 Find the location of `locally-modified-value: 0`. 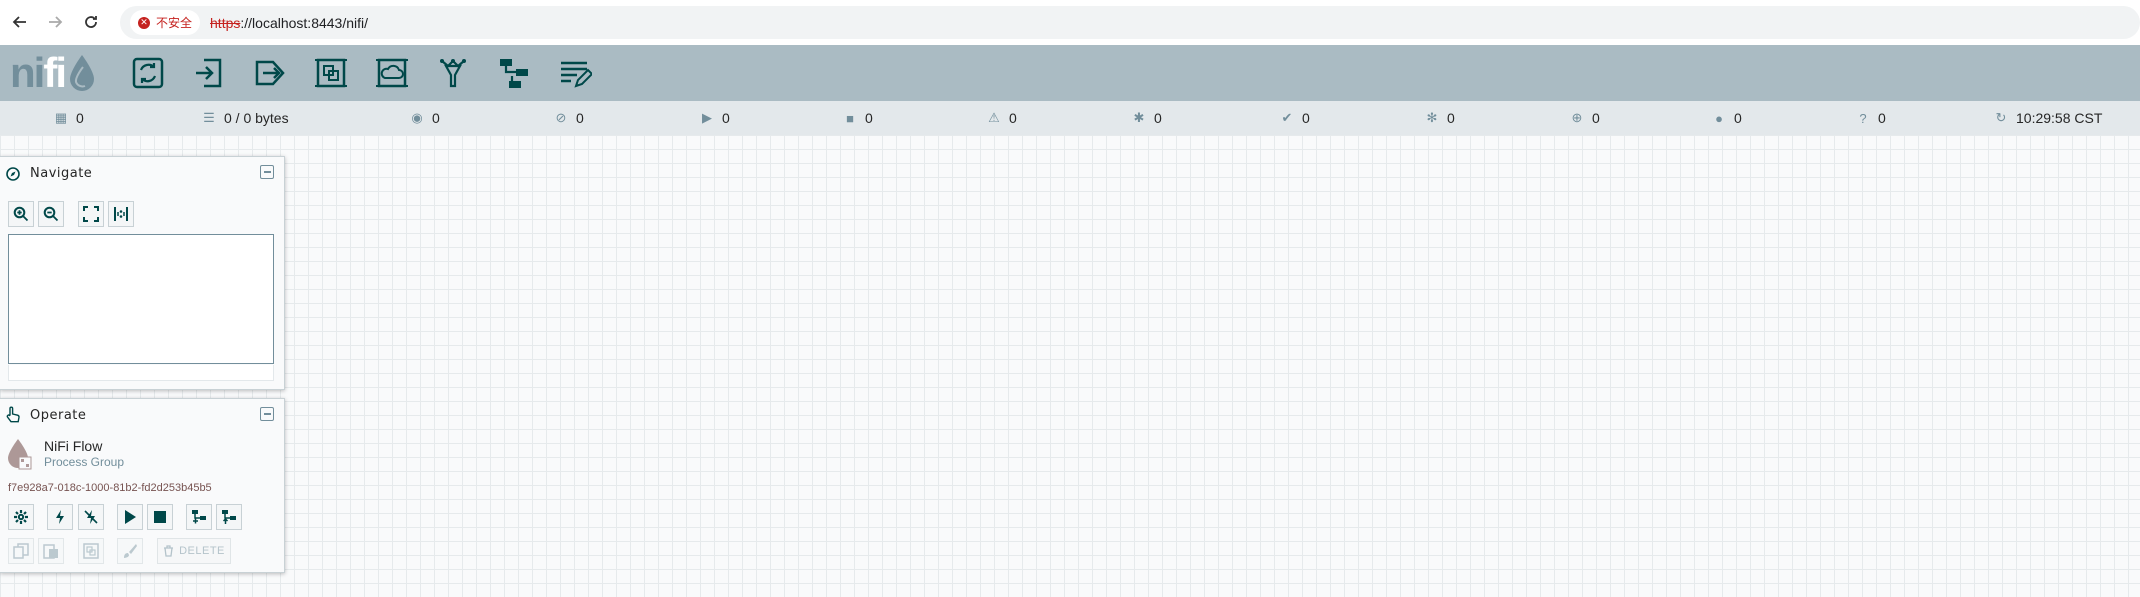

locally-modified-value: 0 is located at coordinates (1451, 118).